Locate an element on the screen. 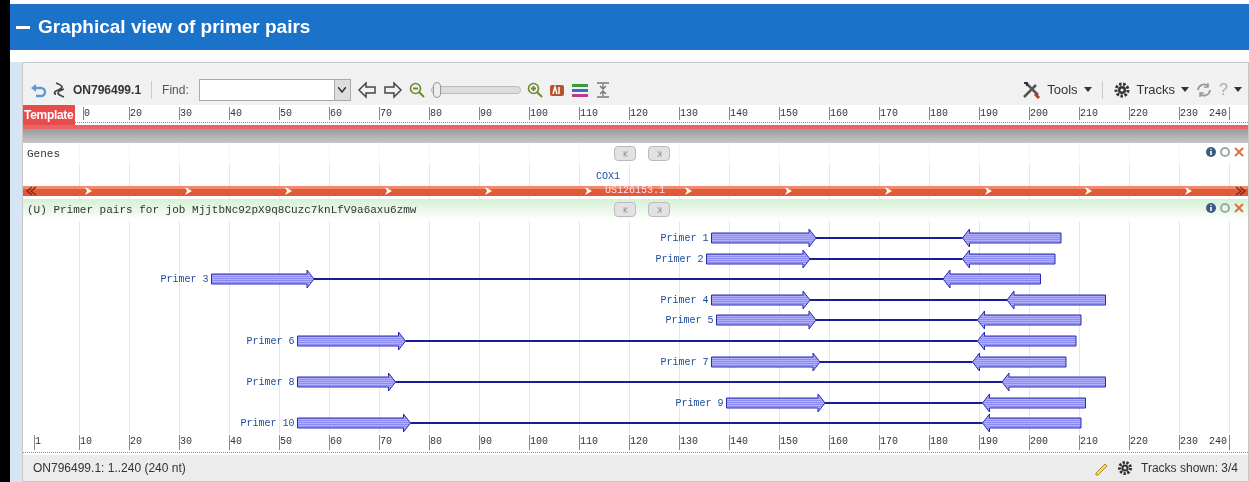 Image resolution: width=1249 pixels, height=482 pixels. ruler-label: 10 is located at coordinates (86, 442).